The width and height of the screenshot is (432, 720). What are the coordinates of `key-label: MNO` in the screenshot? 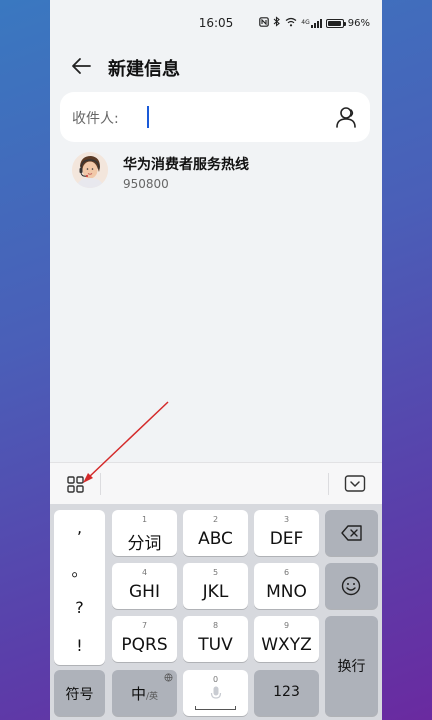 It's located at (286, 592).